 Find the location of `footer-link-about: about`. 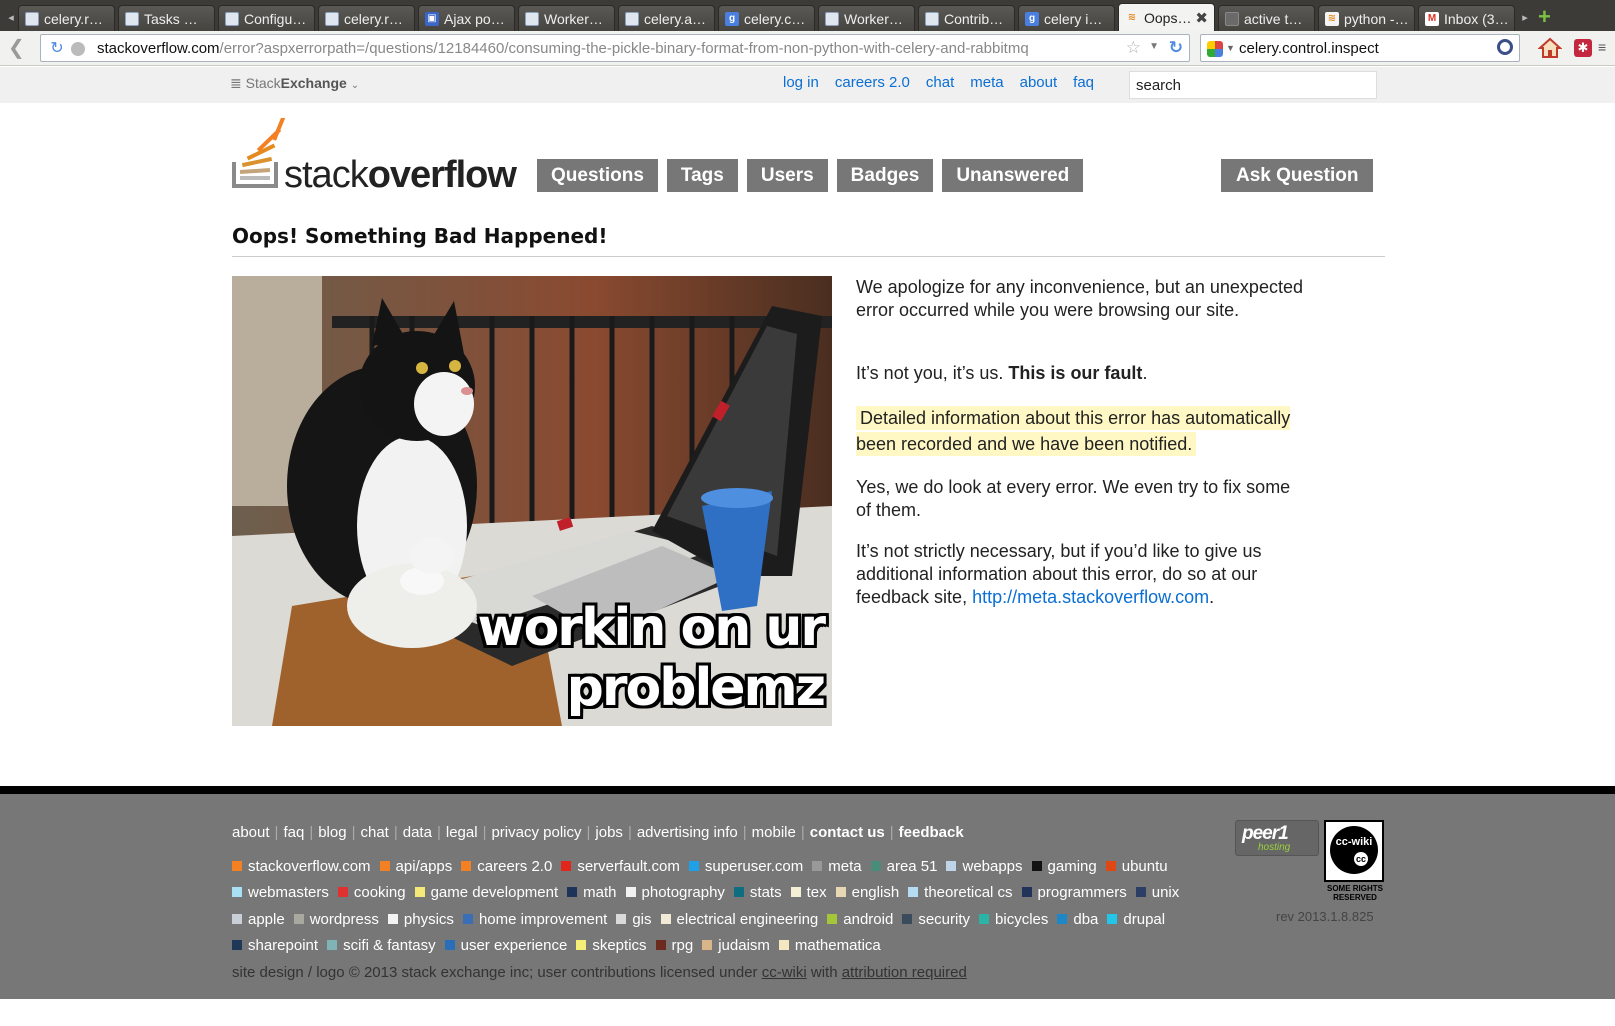

footer-link-about: about is located at coordinates (251, 832).